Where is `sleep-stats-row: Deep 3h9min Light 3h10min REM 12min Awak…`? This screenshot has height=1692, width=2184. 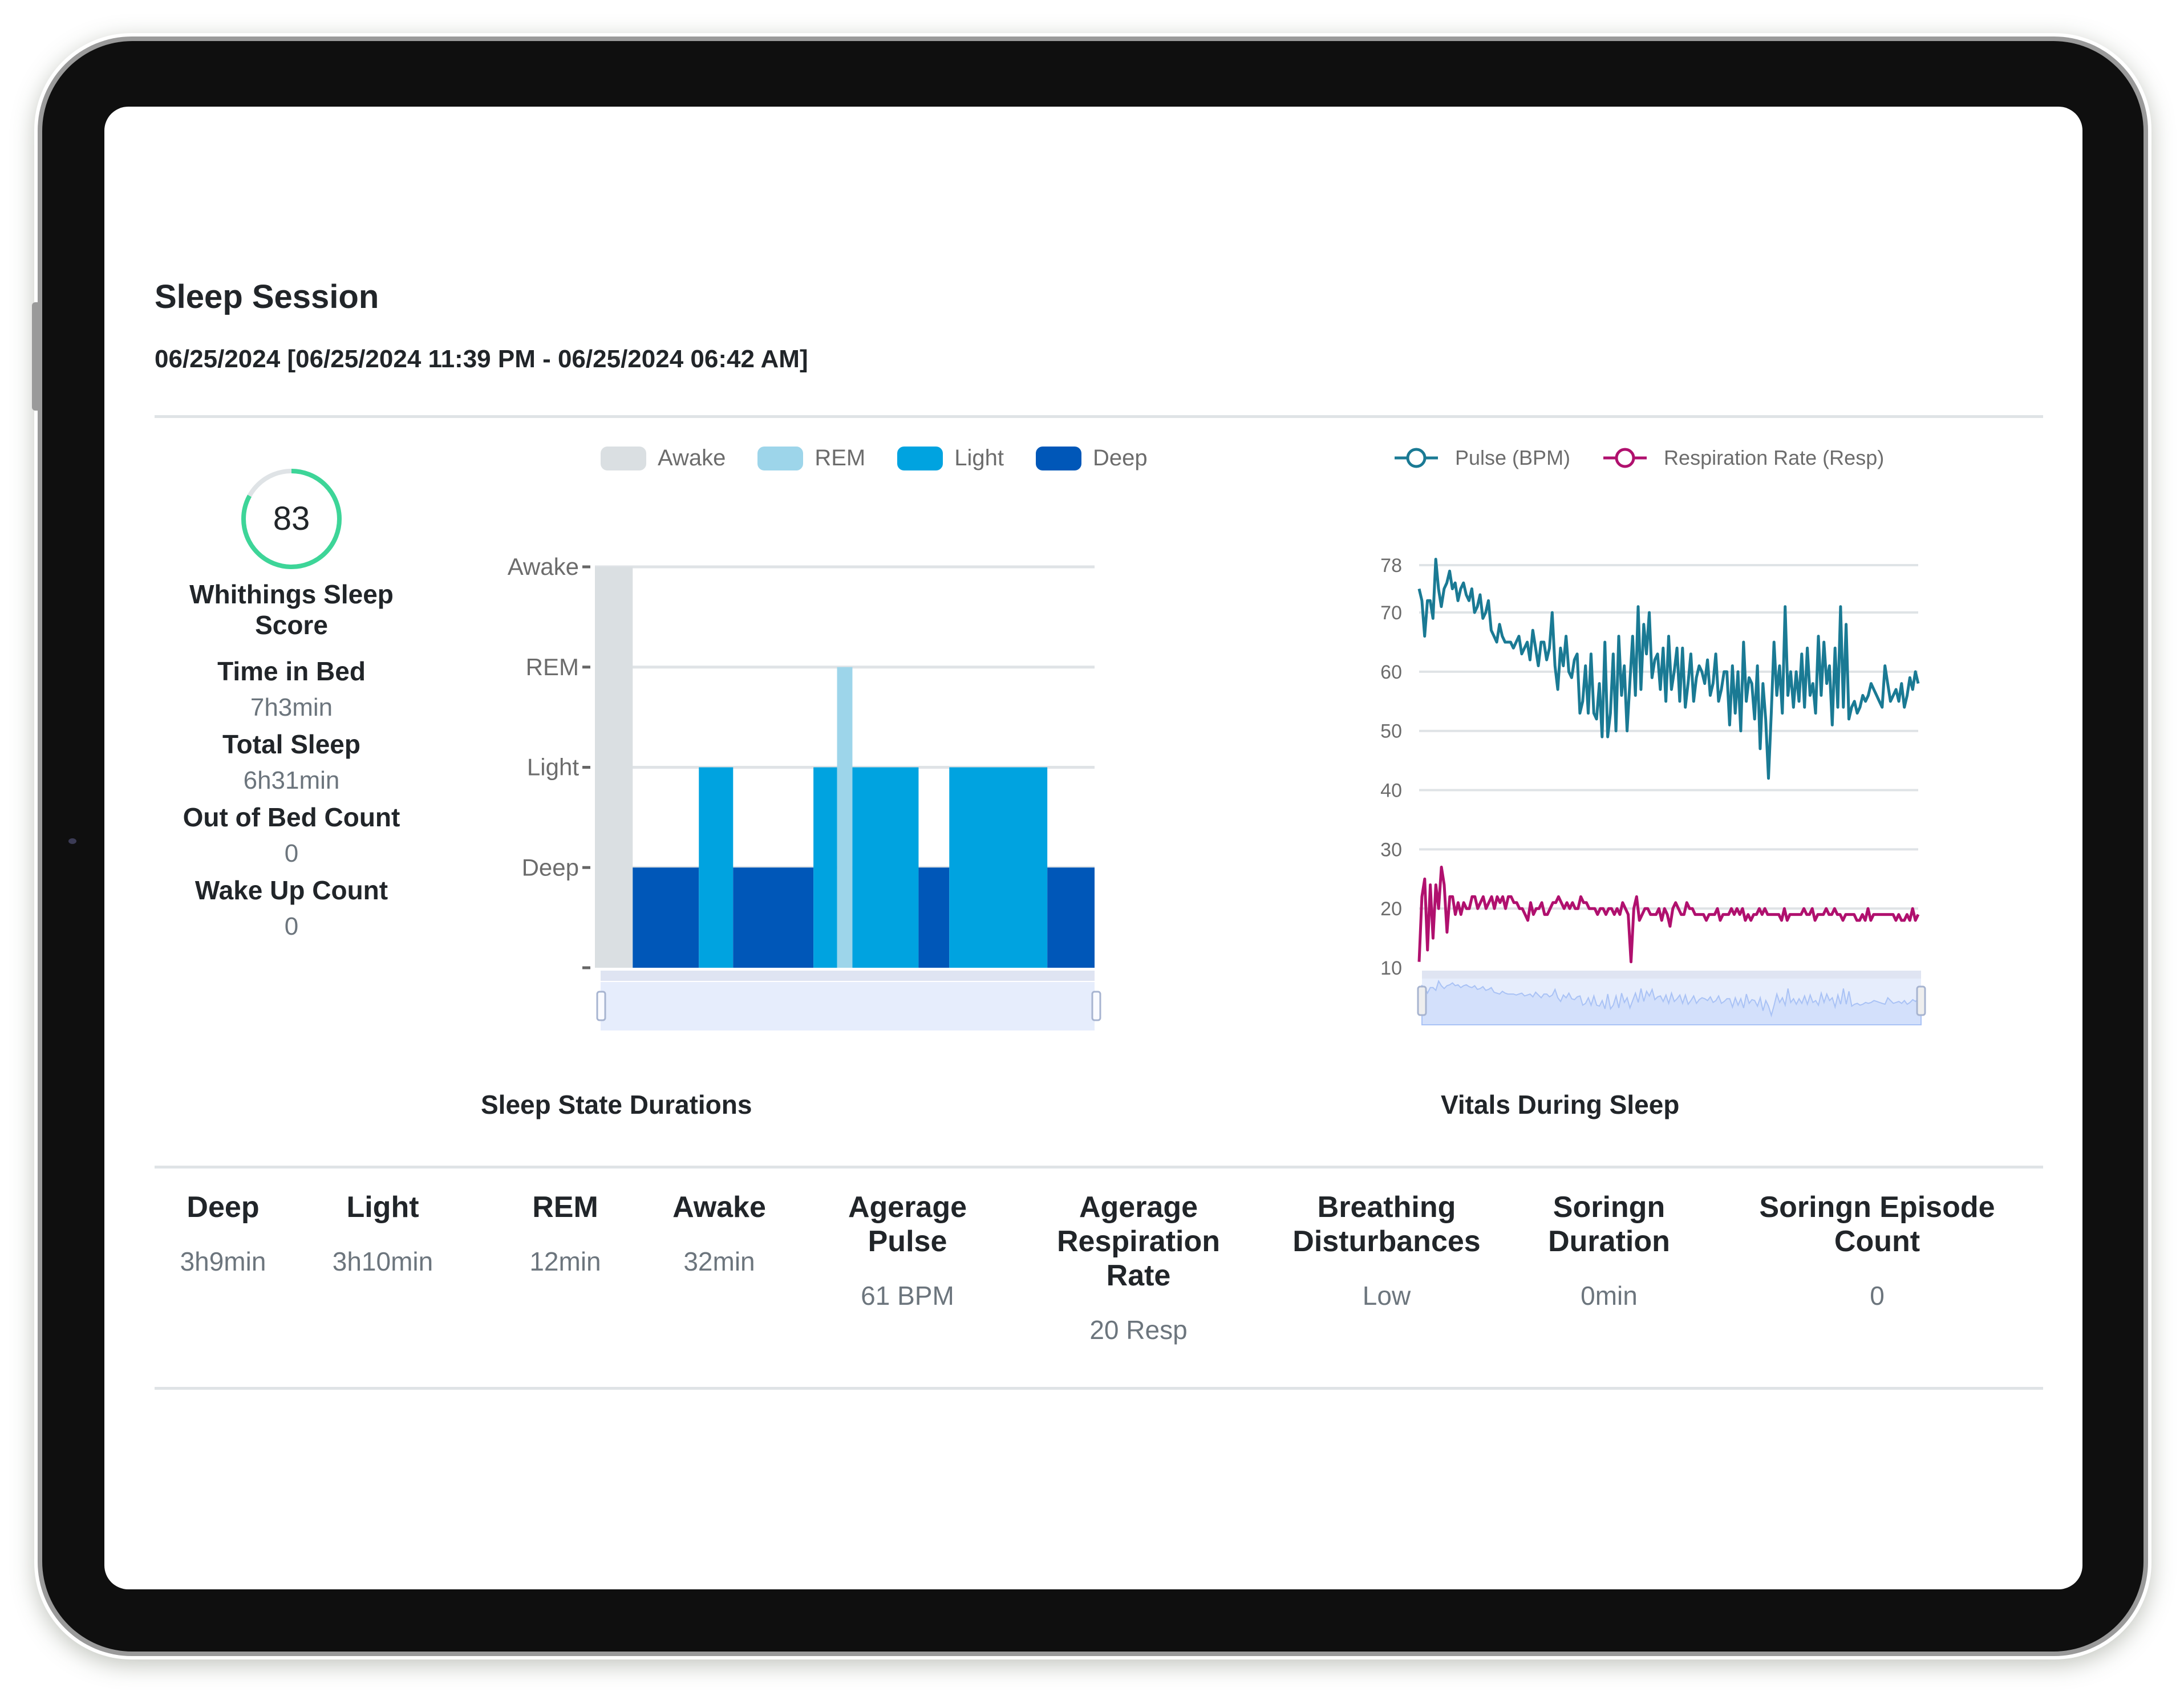 sleep-stats-row: Deep 3h9min Light 3h10min REM 12min Awak… is located at coordinates (1099, 1284).